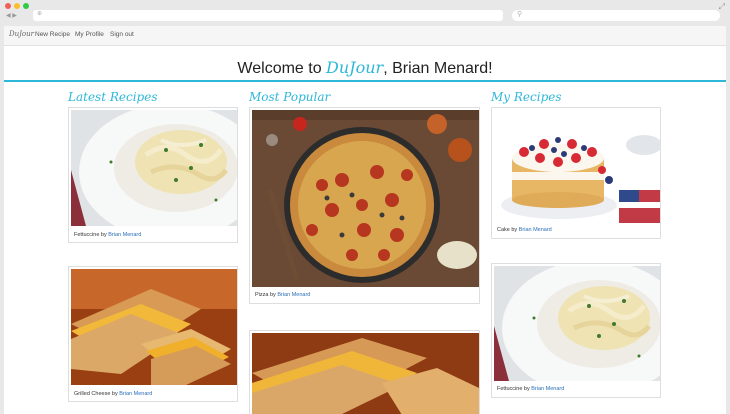 Image resolution: width=730 pixels, height=414 pixels. I want to click on recipe-caption: Grilled Cheese by Brian Menard, so click(113, 394).